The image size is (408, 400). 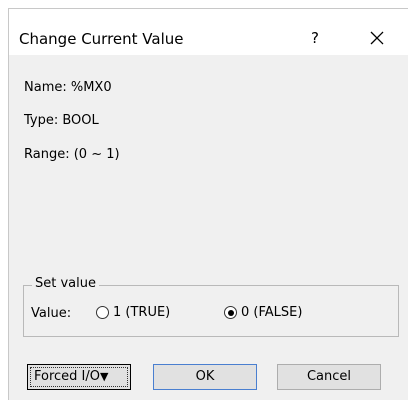 I want to click on radio-true-label: 1 (TRUE), so click(x=142, y=312).